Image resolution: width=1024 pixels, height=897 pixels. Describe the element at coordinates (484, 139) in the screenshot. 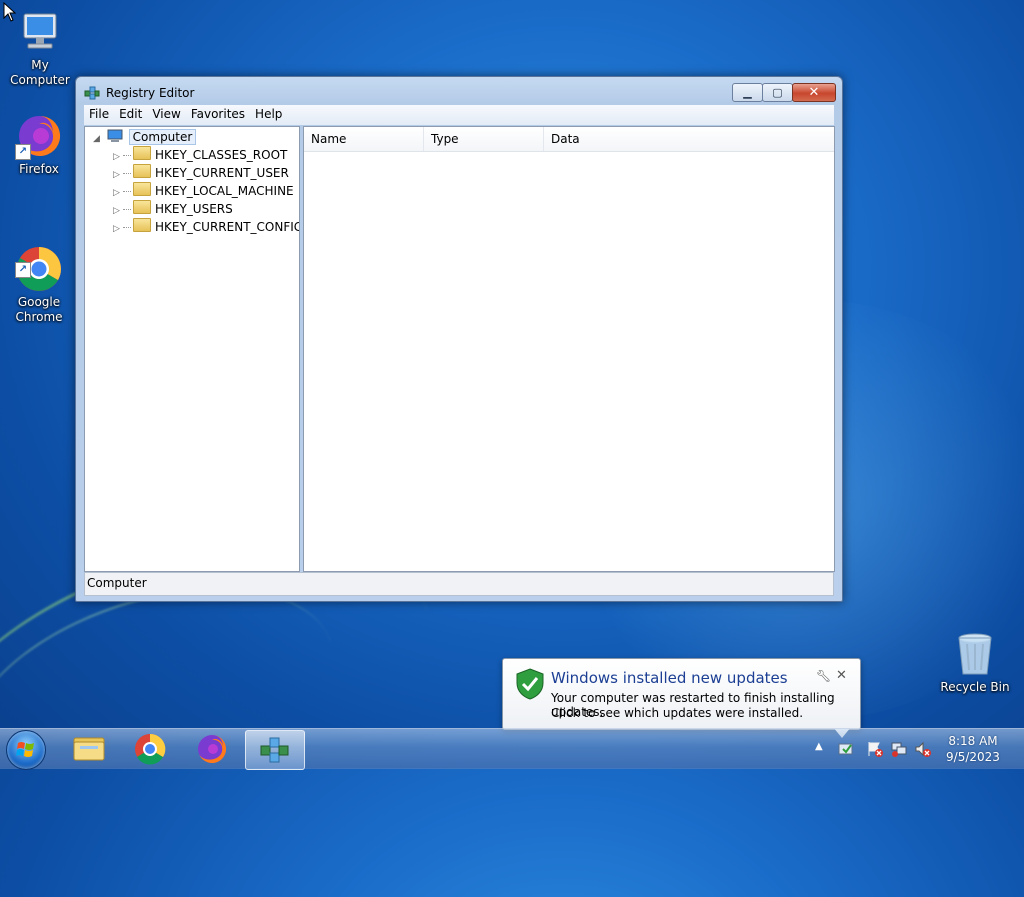

I see `column-header-type: Type` at that location.